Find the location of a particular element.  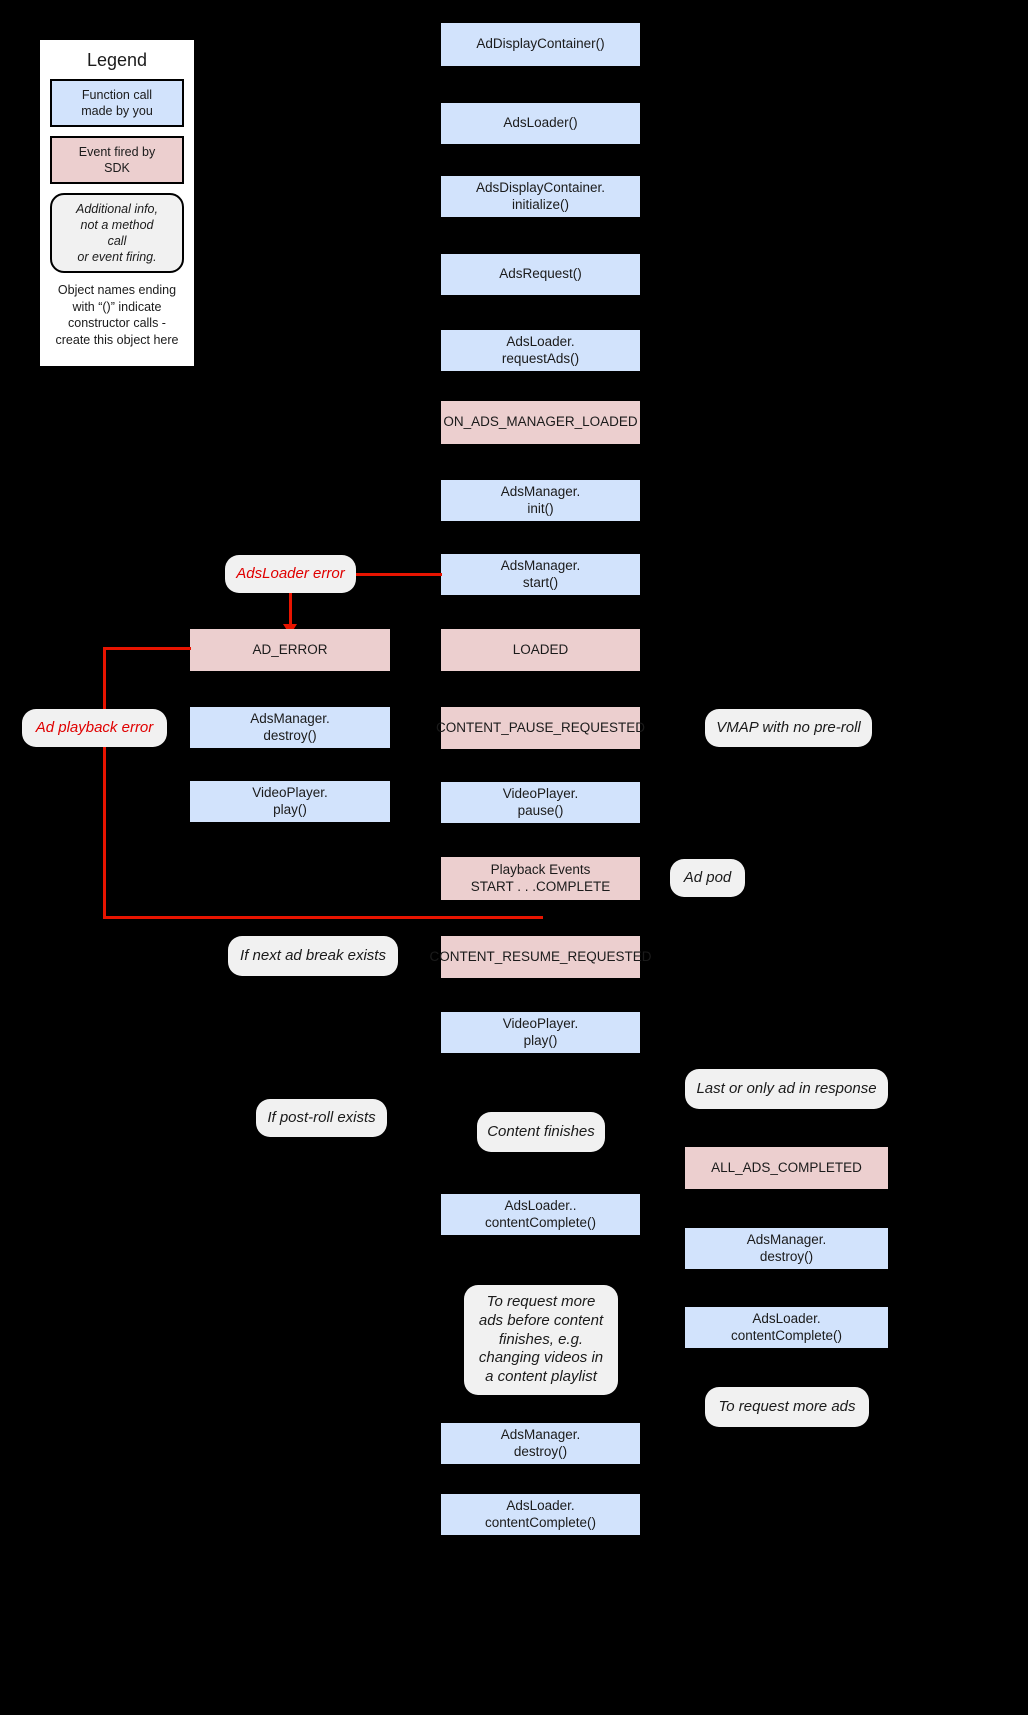

node-video-player-play-left: VideoPlayer. play() is located at coordinates (290, 801).